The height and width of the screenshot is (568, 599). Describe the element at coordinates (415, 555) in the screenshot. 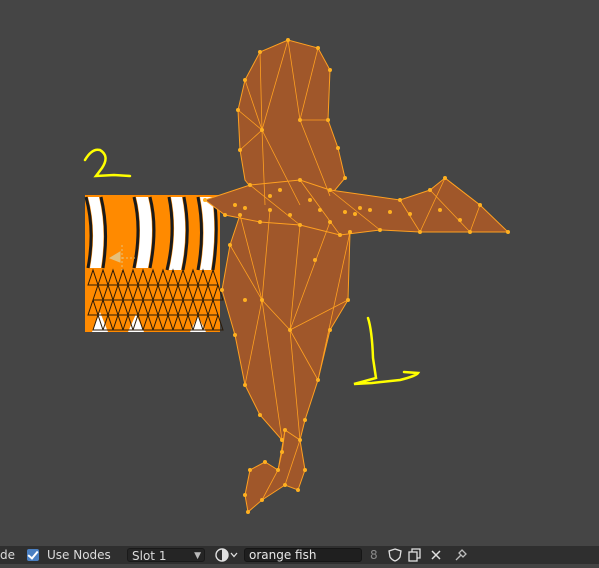

I see `duplicate-icon` at that location.